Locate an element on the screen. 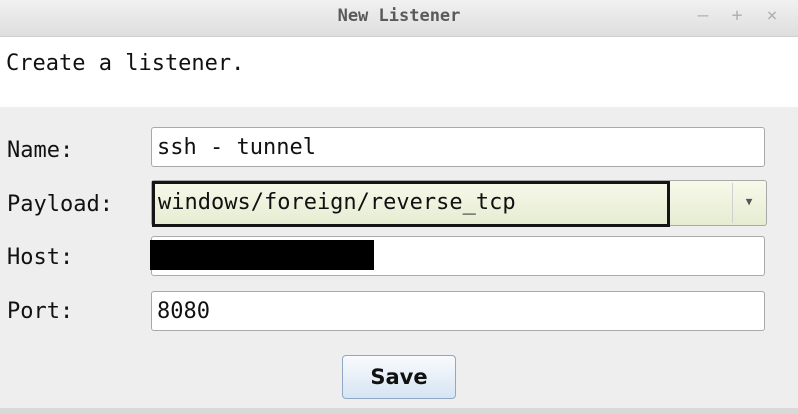 The width and height of the screenshot is (798, 414). host-label: Host: is located at coordinates (40, 257).